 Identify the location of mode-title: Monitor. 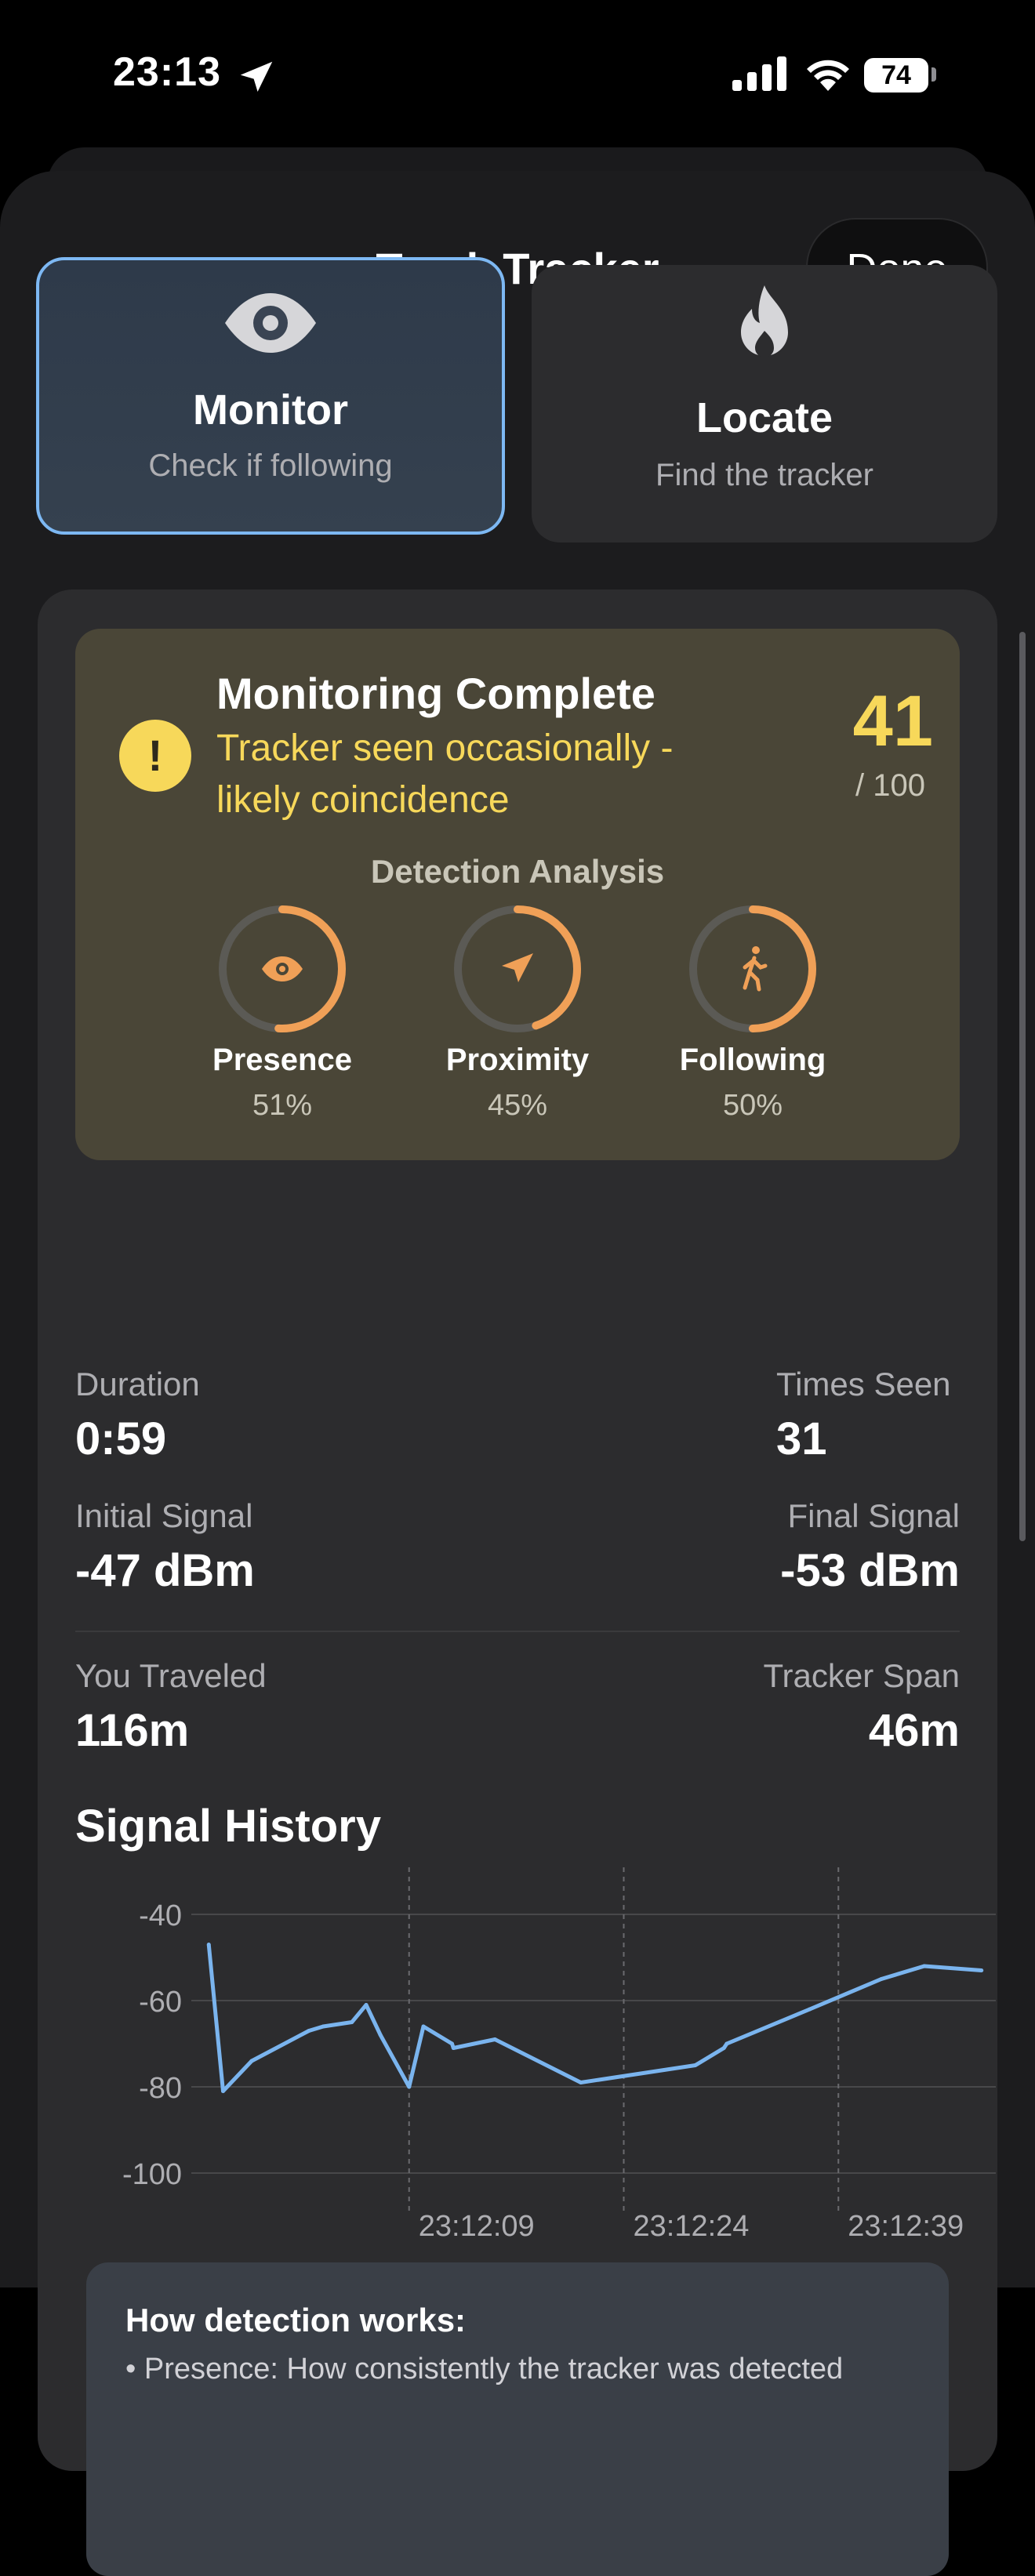
(270, 410).